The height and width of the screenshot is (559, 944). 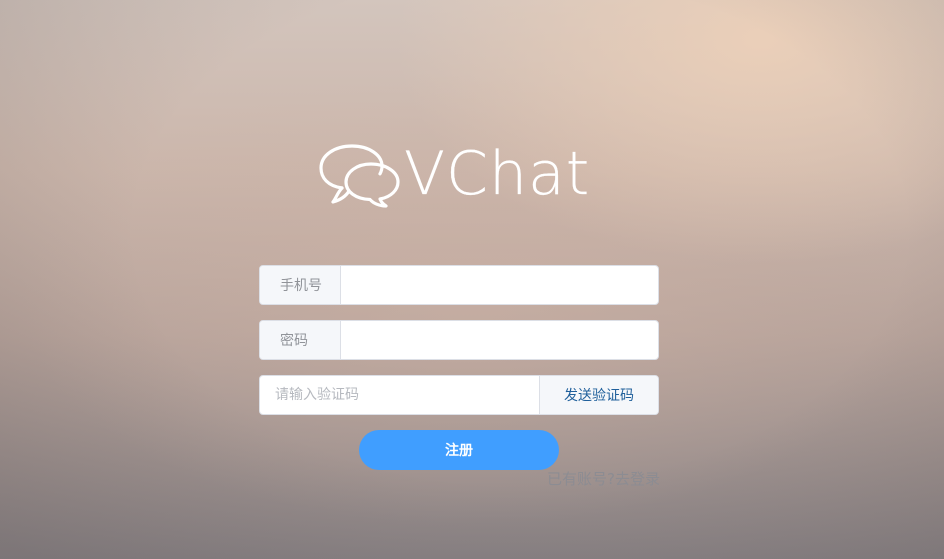 I want to click on go-to-login-link: 已有账号?去登录, so click(x=600, y=479).